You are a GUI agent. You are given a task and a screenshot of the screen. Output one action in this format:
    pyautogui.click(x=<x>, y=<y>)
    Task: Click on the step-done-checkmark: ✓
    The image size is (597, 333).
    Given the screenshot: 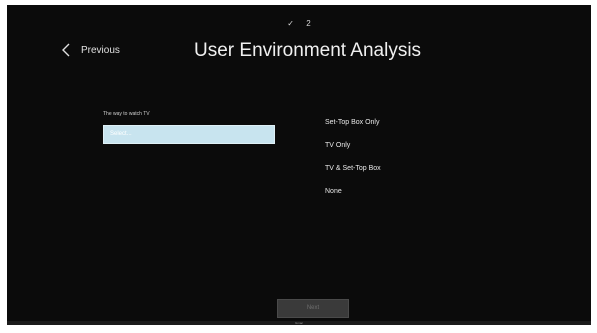 What is the action you would take?
    pyautogui.click(x=290, y=23)
    